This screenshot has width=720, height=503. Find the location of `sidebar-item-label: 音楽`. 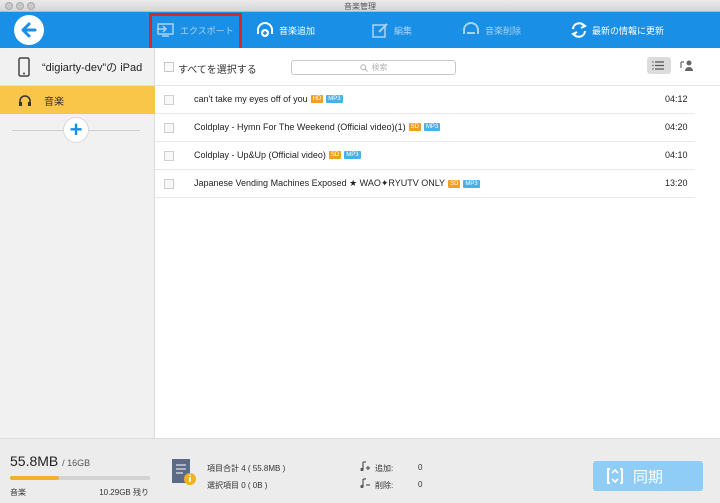

sidebar-item-label: 音楽 is located at coordinates (54, 102).